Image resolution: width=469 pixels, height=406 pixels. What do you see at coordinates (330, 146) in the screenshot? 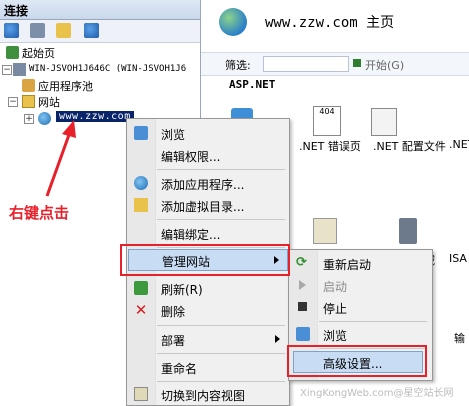
I see `feature-net-error-pages: .NET 错误页` at bounding box center [330, 146].